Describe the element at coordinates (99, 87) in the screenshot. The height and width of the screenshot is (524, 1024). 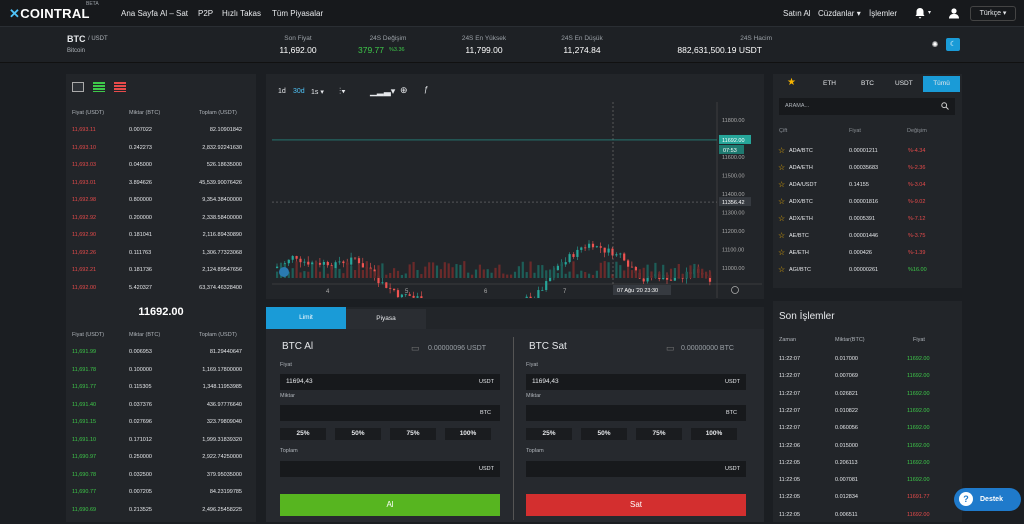
I see `orderbook-view-bids-icon` at that location.